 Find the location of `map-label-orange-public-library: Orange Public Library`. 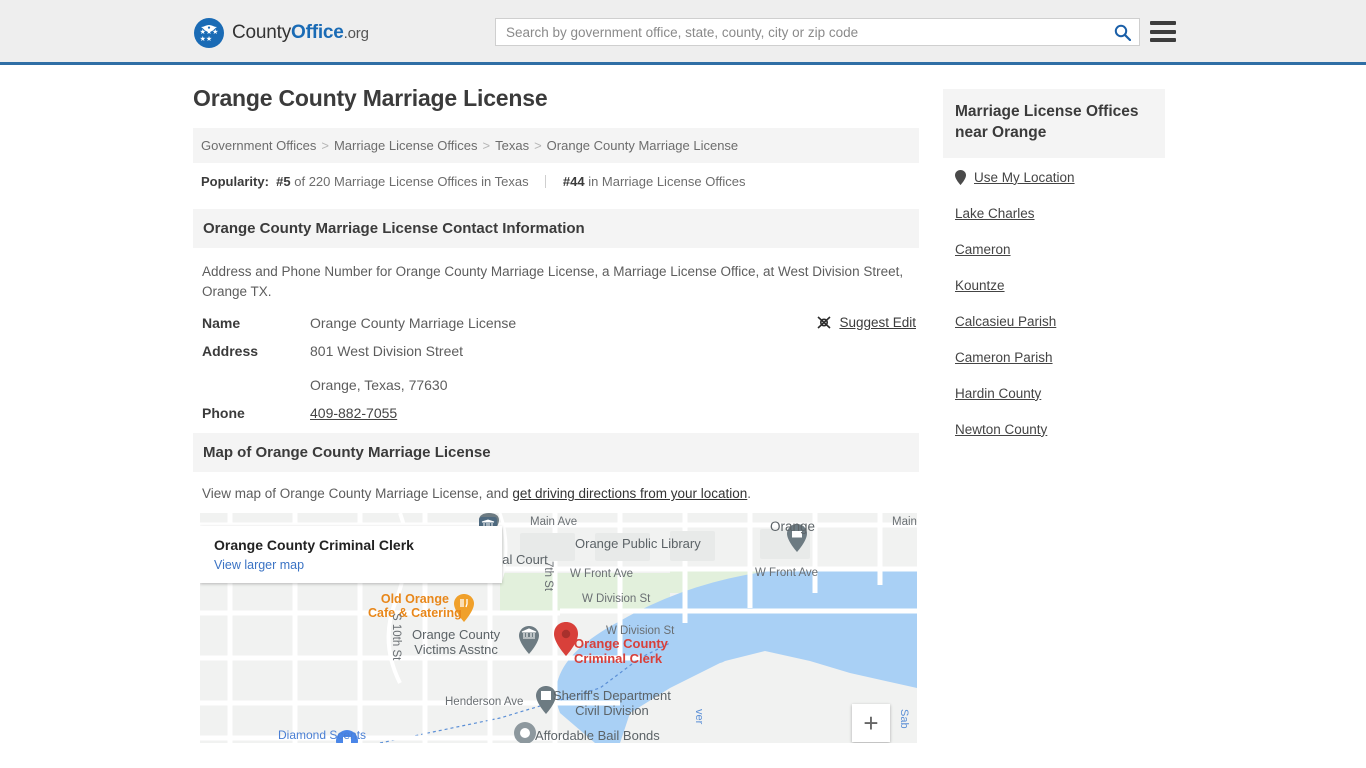

map-label-orange-public-library: Orange Public Library is located at coordinates (638, 544).